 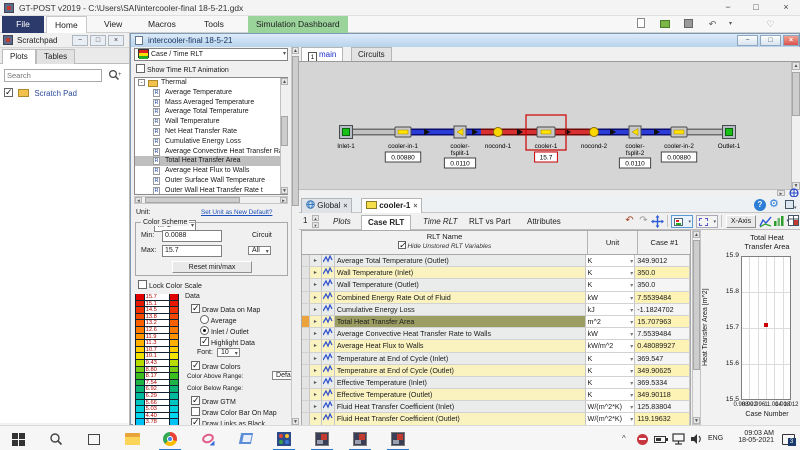 What do you see at coordinates (371, 54) in the screenshot?
I see `tab-circuits: Circuits` at bounding box center [371, 54].